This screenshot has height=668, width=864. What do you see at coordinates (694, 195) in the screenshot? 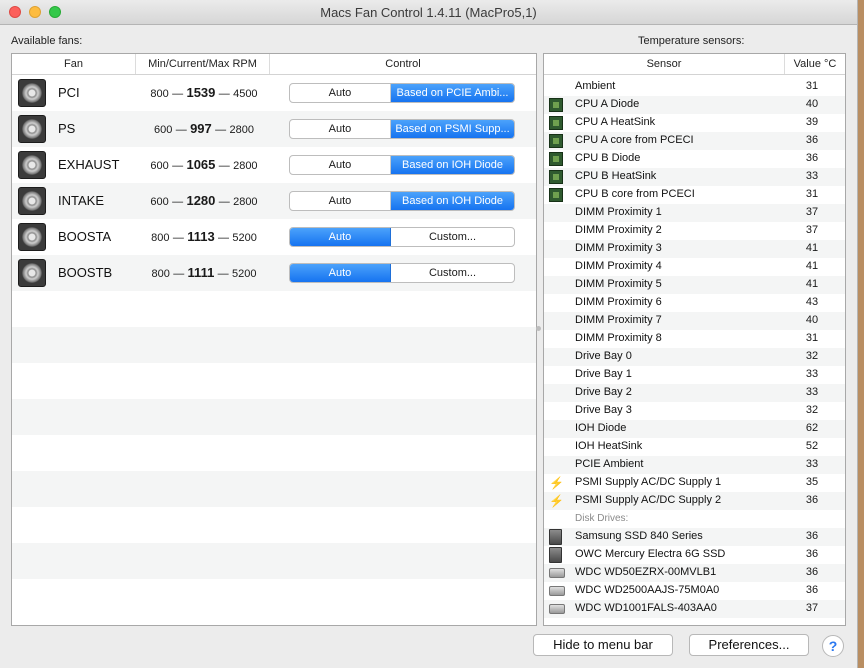
I see `sensor-row: CPU B core from PCECI 31` at bounding box center [694, 195].